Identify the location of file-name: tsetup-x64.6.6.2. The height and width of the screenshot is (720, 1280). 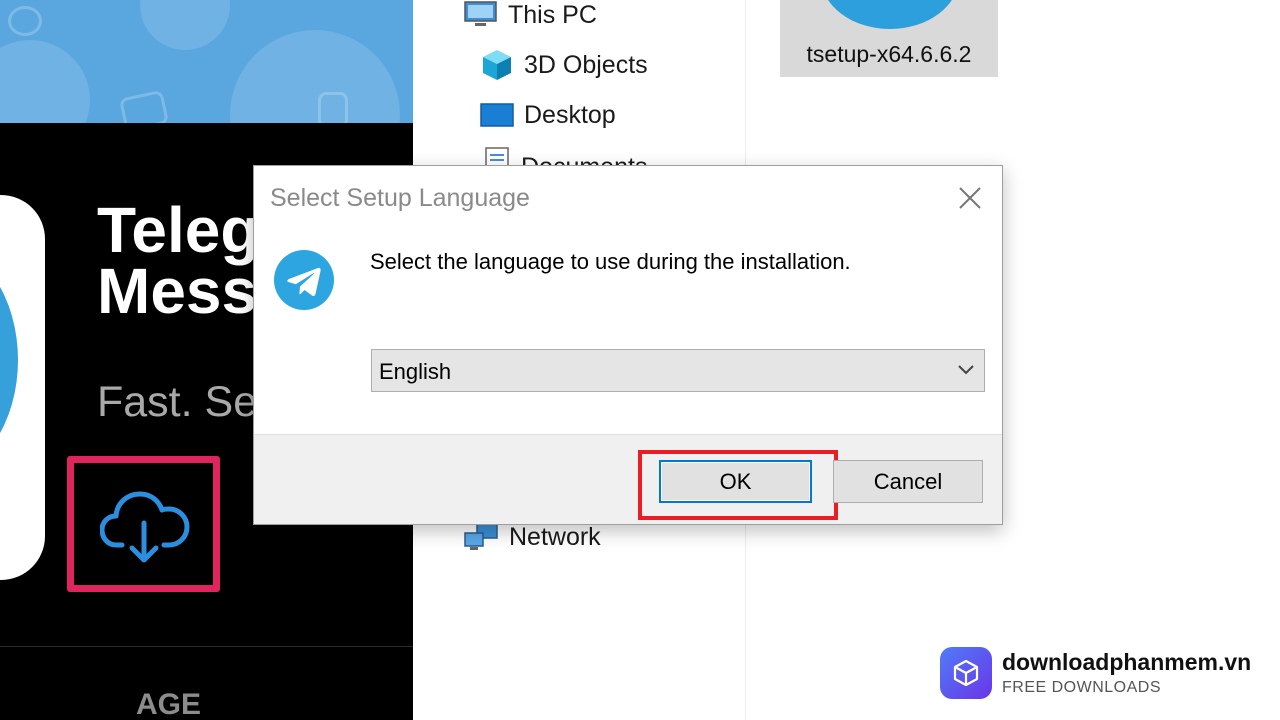
(889, 54).